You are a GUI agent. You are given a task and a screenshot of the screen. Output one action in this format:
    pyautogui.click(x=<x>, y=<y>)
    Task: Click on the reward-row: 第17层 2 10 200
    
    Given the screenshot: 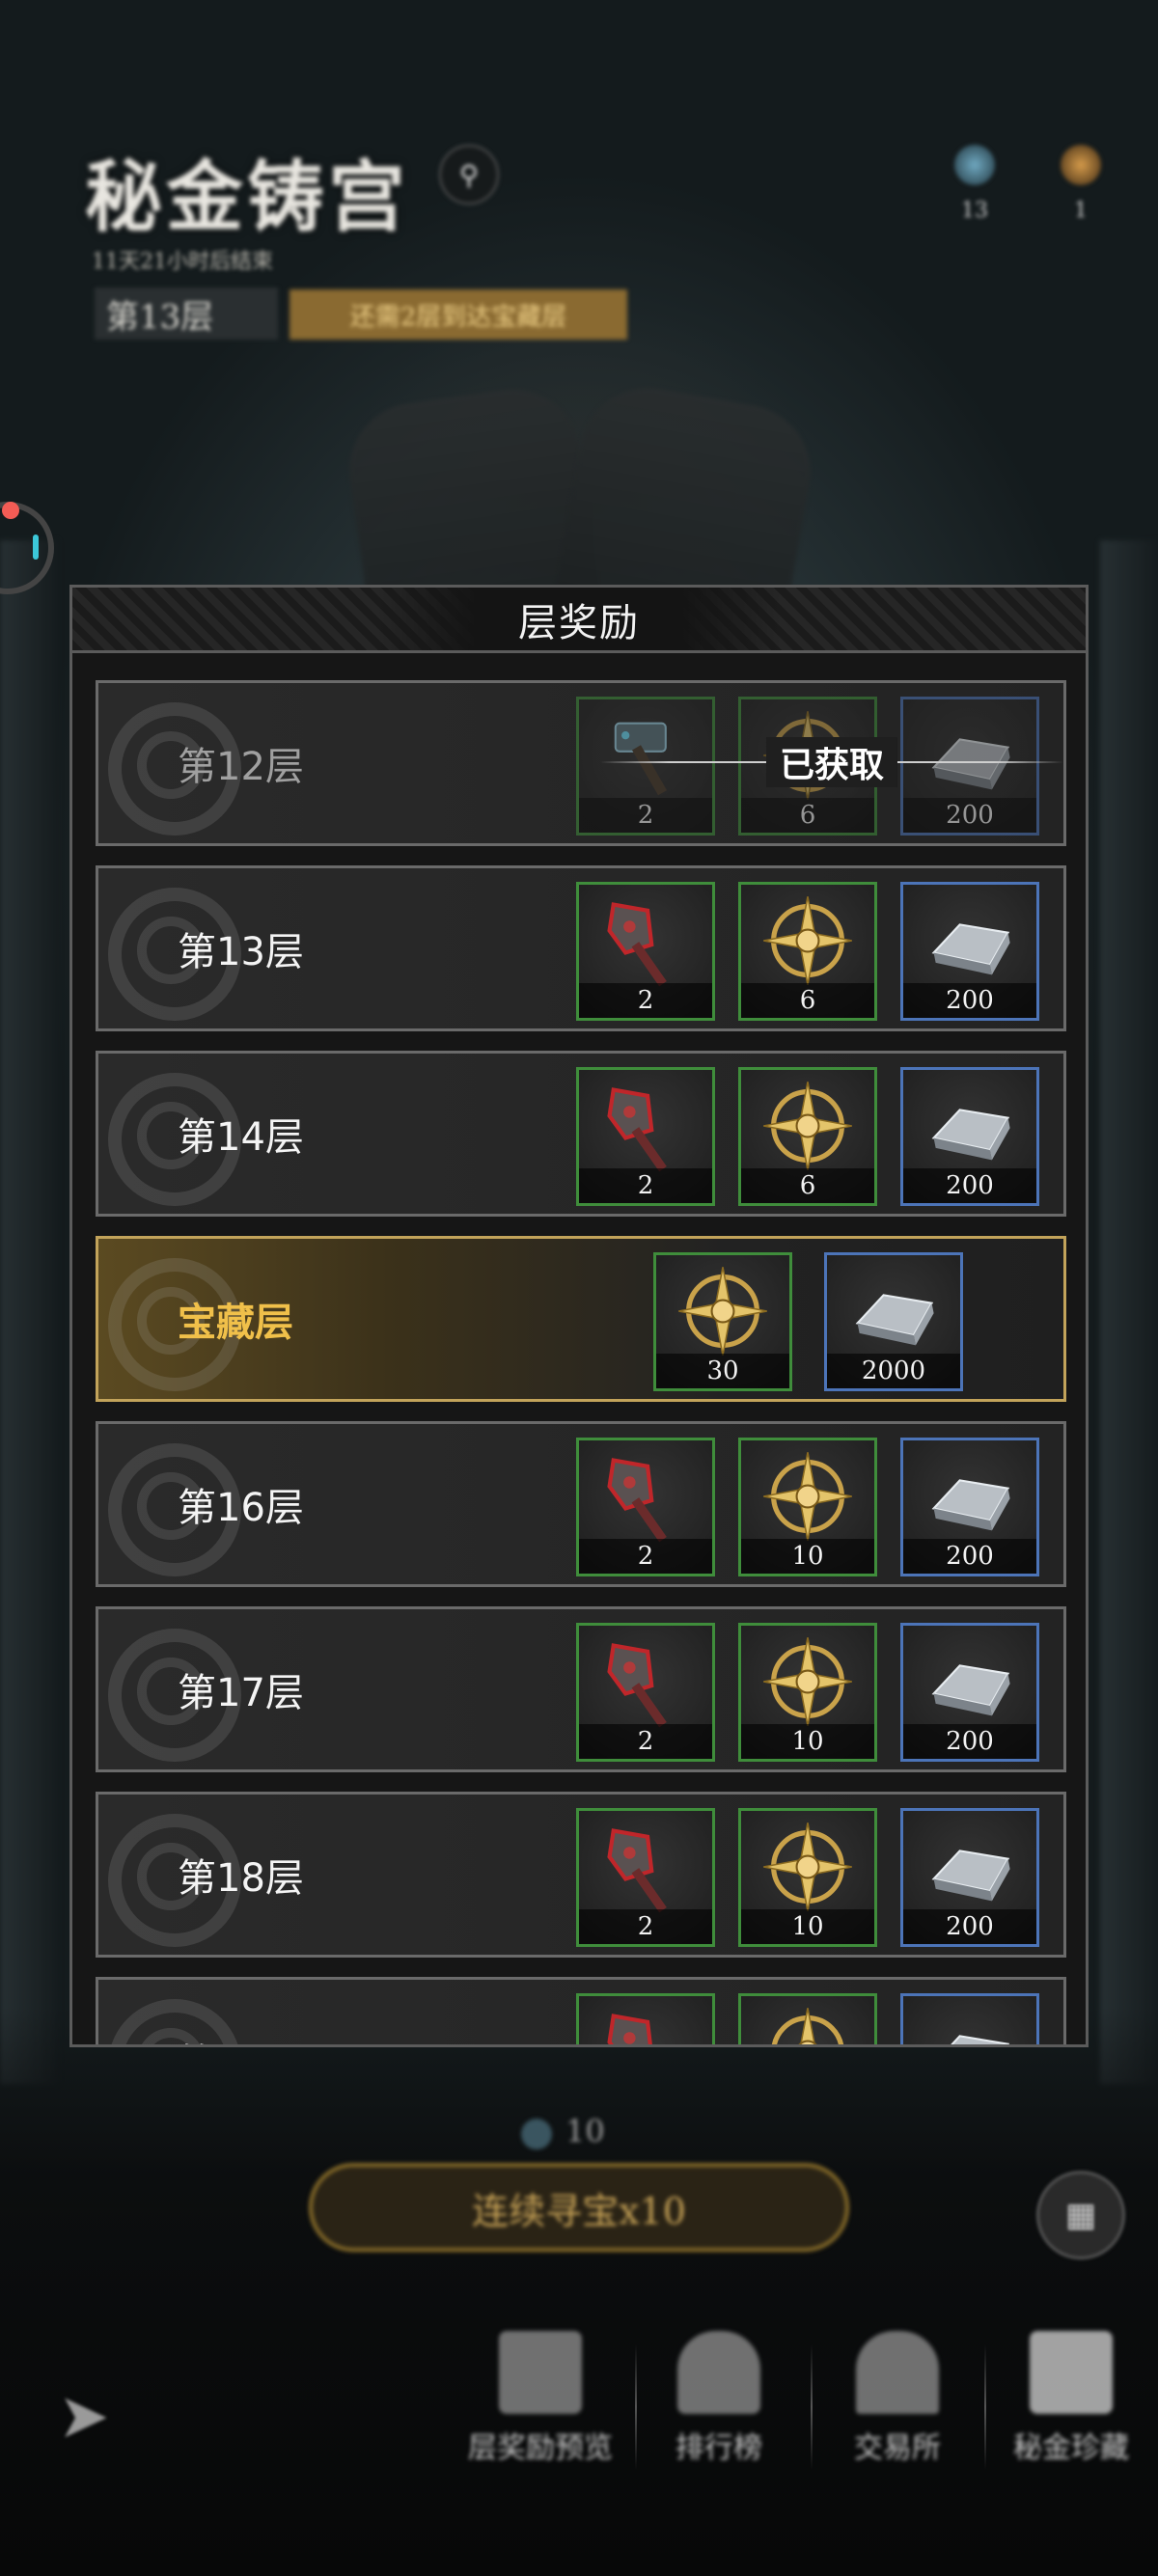 What is the action you would take?
    pyautogui.click(x=581, y=1689)
    